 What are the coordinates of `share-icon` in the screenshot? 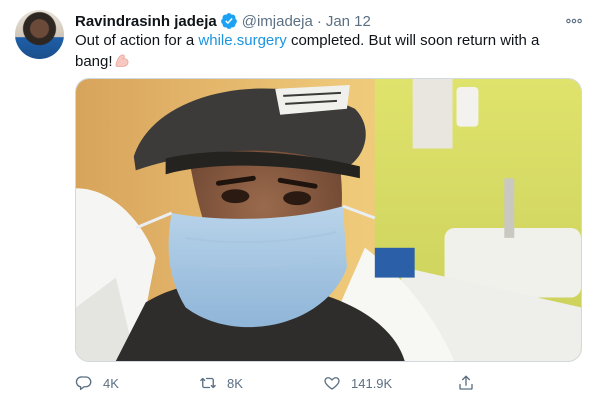 It's located at (466, 382).